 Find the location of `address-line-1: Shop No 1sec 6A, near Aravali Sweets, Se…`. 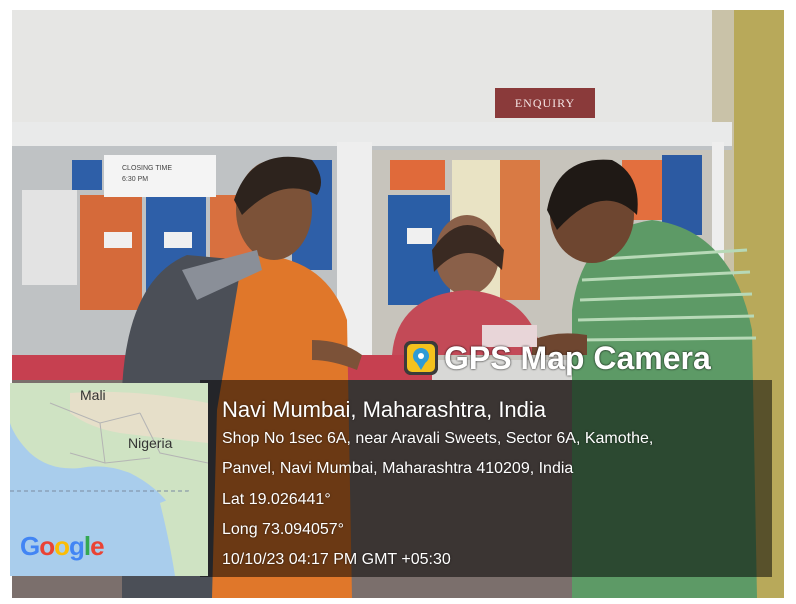

address-line-1: Shop No 1sec 6A, near Aravali Sweets, Se… is located at coordinates (438, 438).